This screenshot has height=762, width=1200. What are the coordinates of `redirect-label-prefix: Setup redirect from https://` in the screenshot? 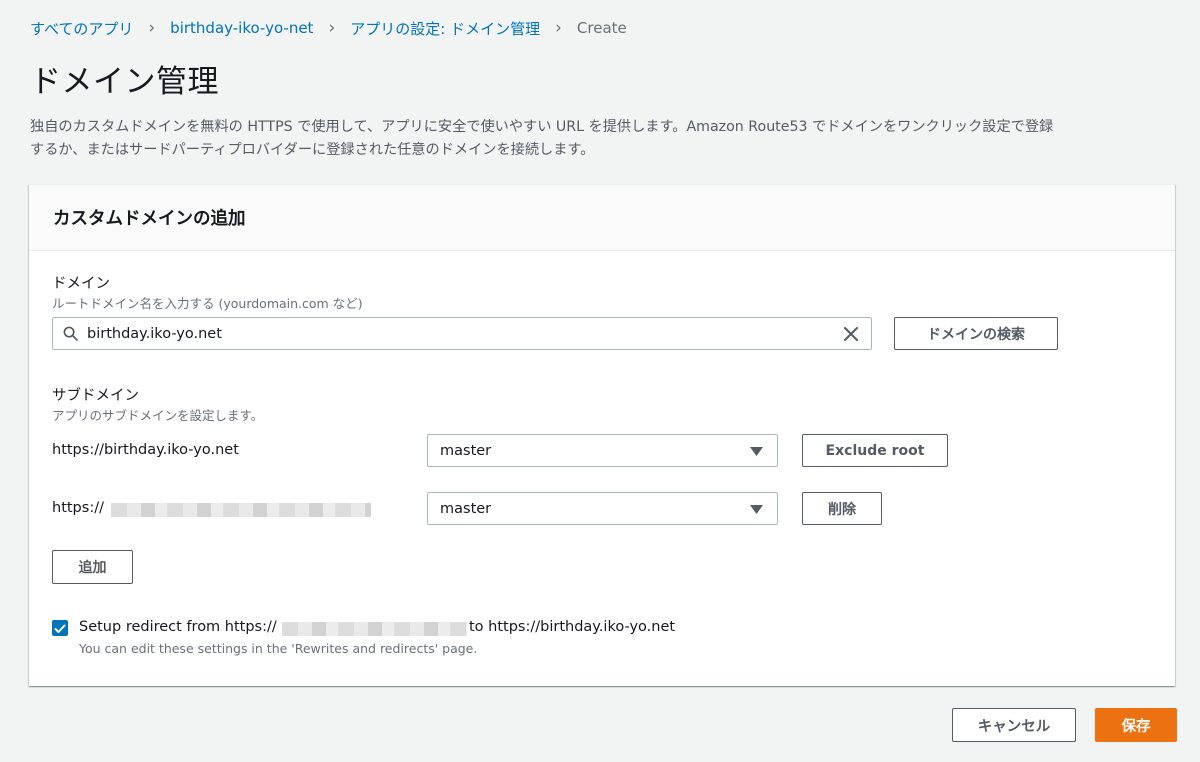 It's located at (178, 627).